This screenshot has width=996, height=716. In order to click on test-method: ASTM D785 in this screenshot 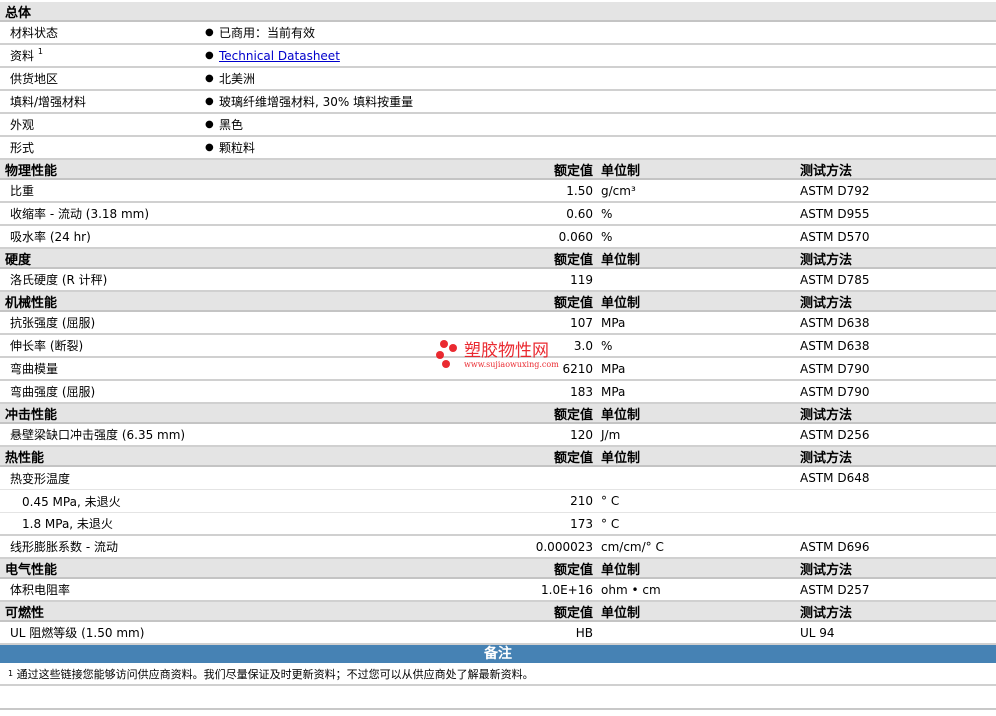, I will do `click(835, 279)`.